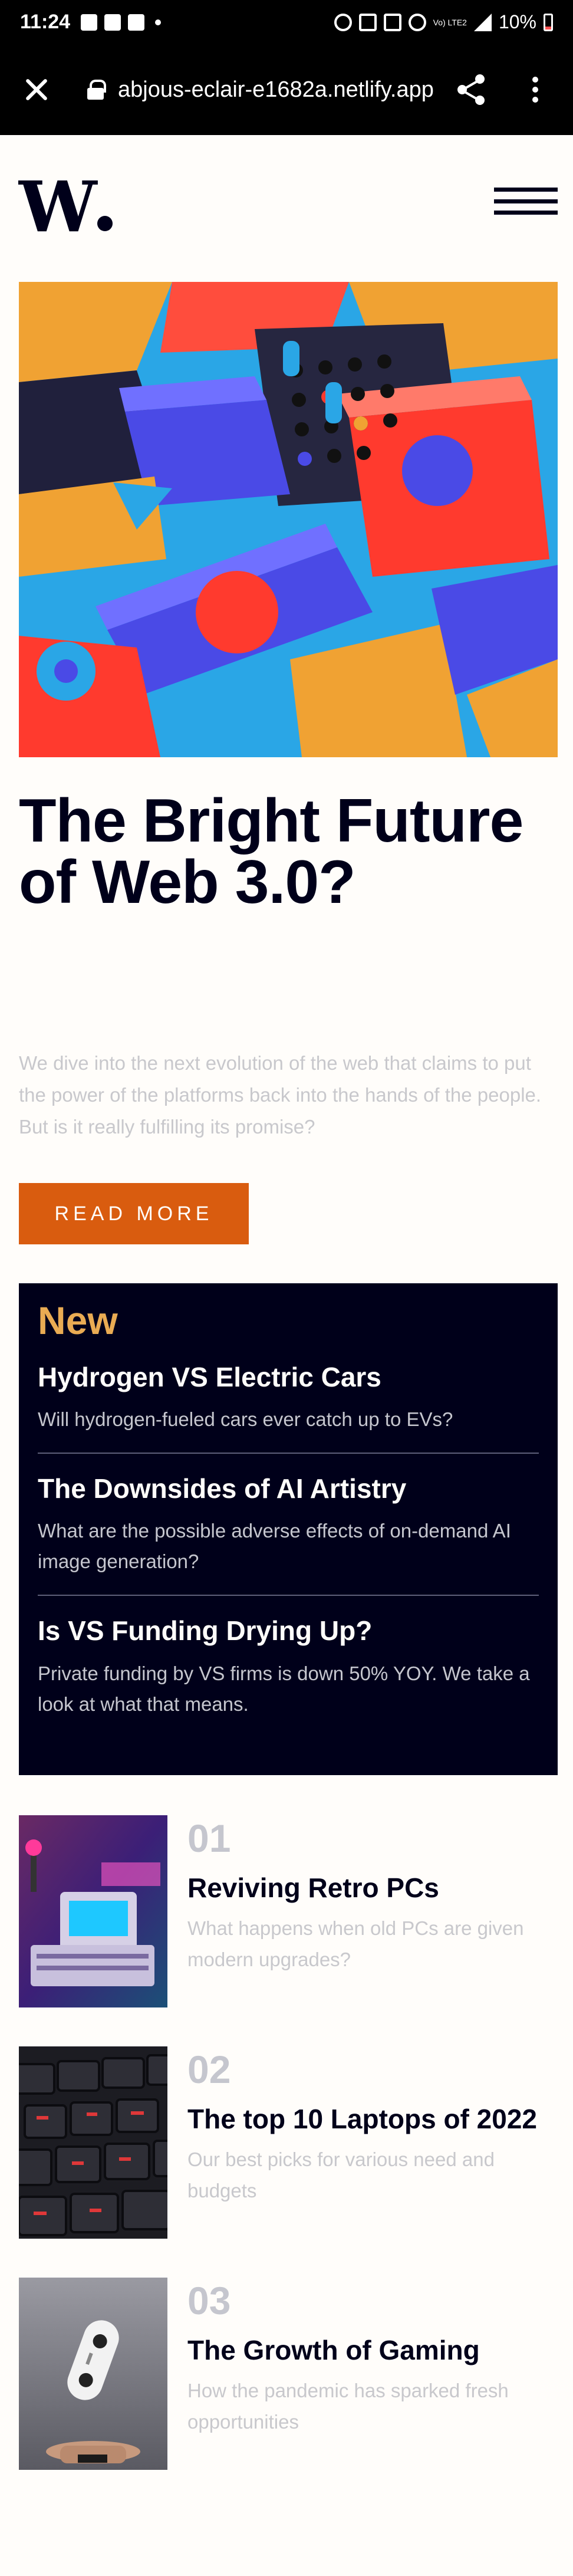  I want to click on alarm-icon, so click(343, 22).